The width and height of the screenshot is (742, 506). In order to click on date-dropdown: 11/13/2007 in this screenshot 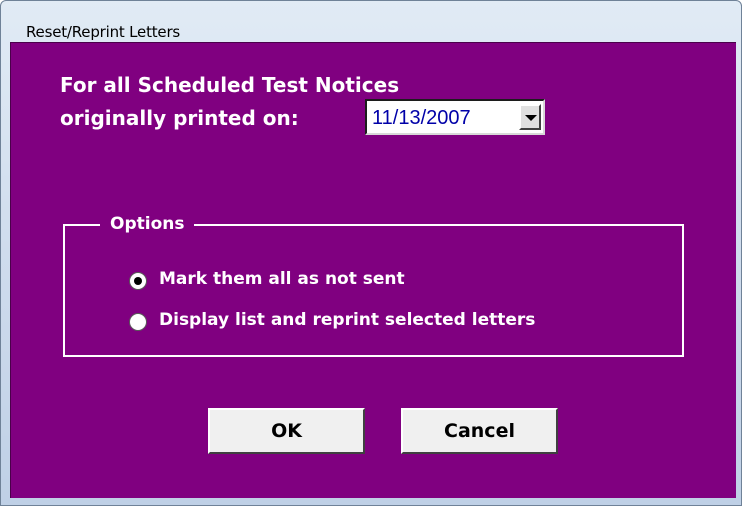, I will do `click(455, 117)`.